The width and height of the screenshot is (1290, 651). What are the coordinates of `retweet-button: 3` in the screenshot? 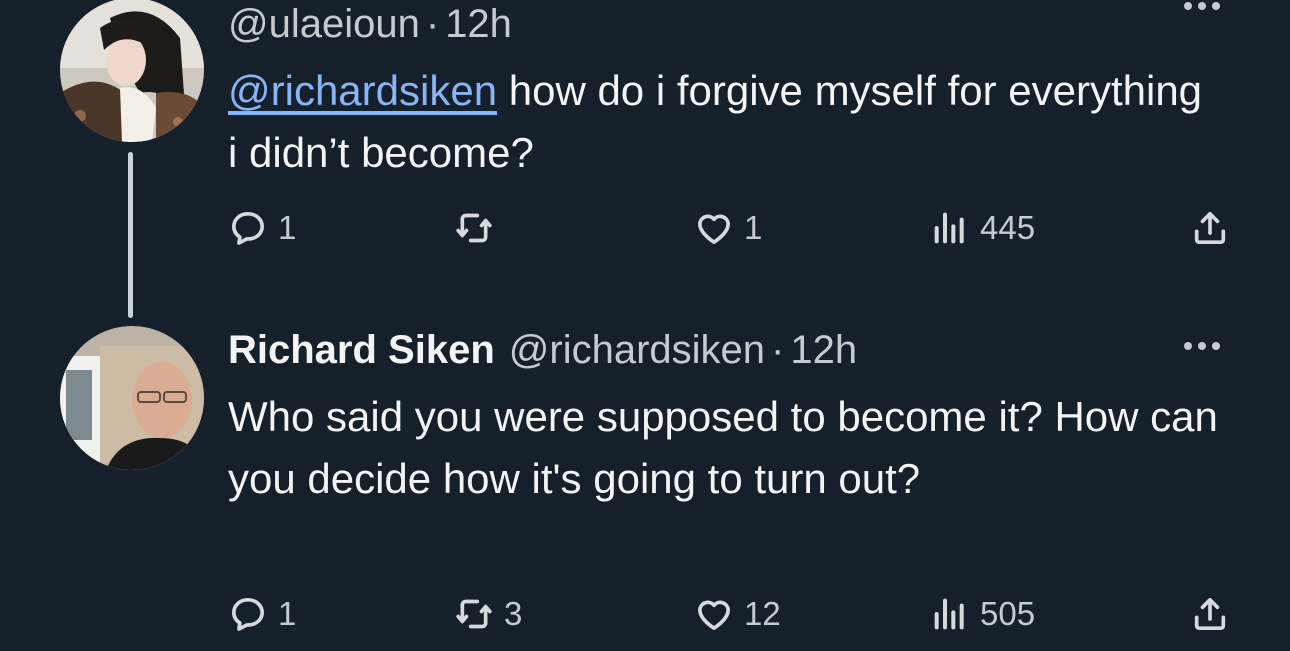 It's located at (488, 614).